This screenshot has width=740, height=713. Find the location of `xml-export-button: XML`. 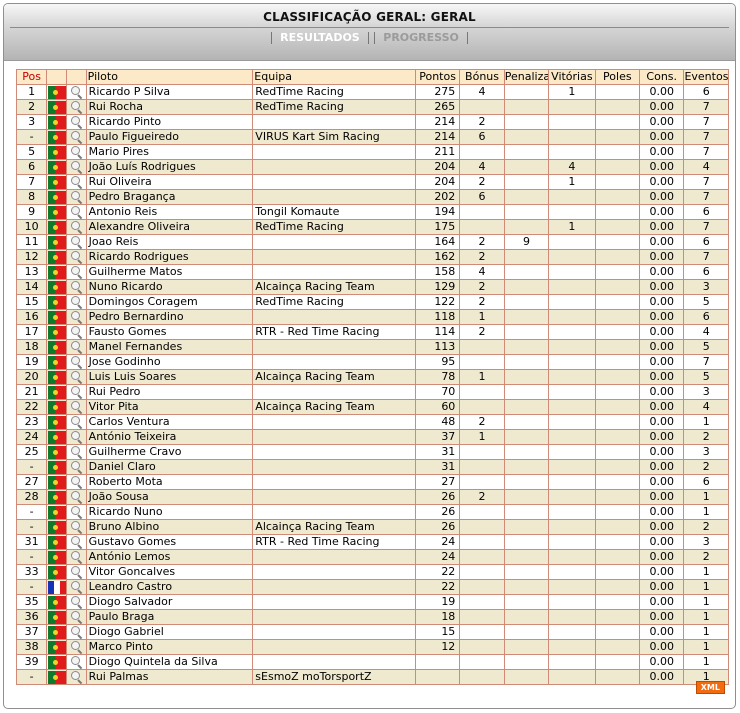

xml-export-button: XML is located at coordinates (710, 687).